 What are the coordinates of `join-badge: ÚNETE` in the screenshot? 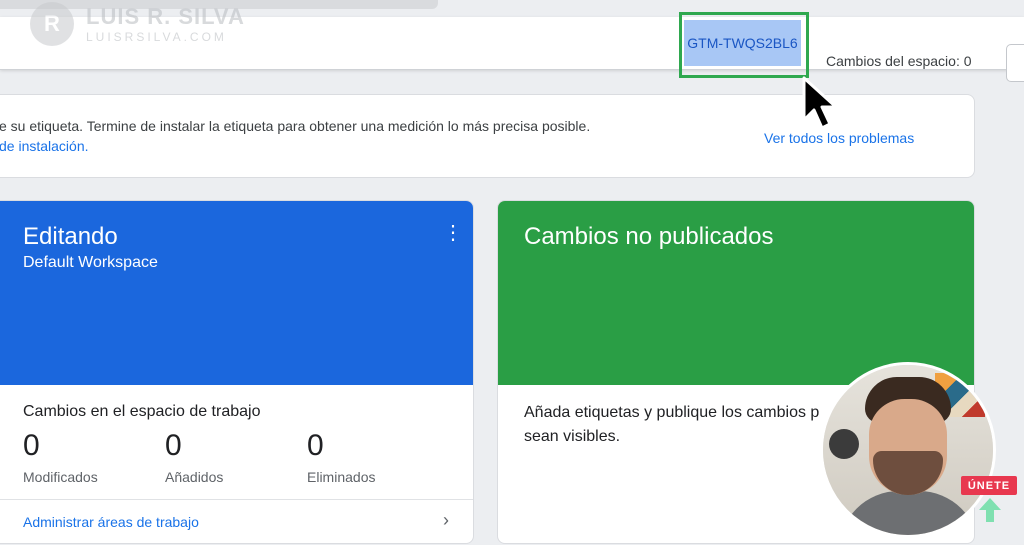 It's located at (989, 485).